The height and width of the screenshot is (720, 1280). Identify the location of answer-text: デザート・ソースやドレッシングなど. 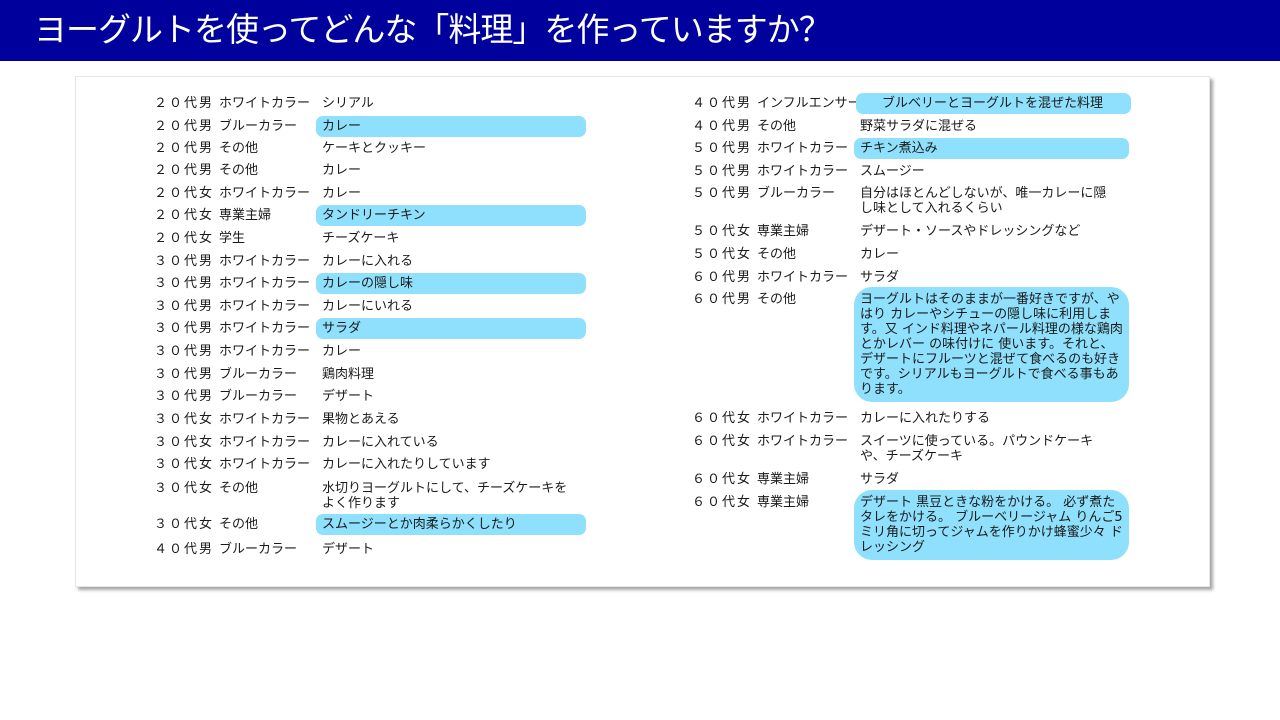
(970, 231).